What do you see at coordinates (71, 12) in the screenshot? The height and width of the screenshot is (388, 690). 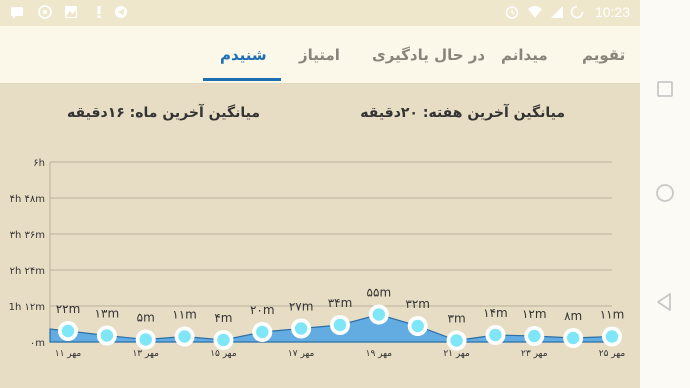 I see `gallery-icon` at bounding box center [71, 12].